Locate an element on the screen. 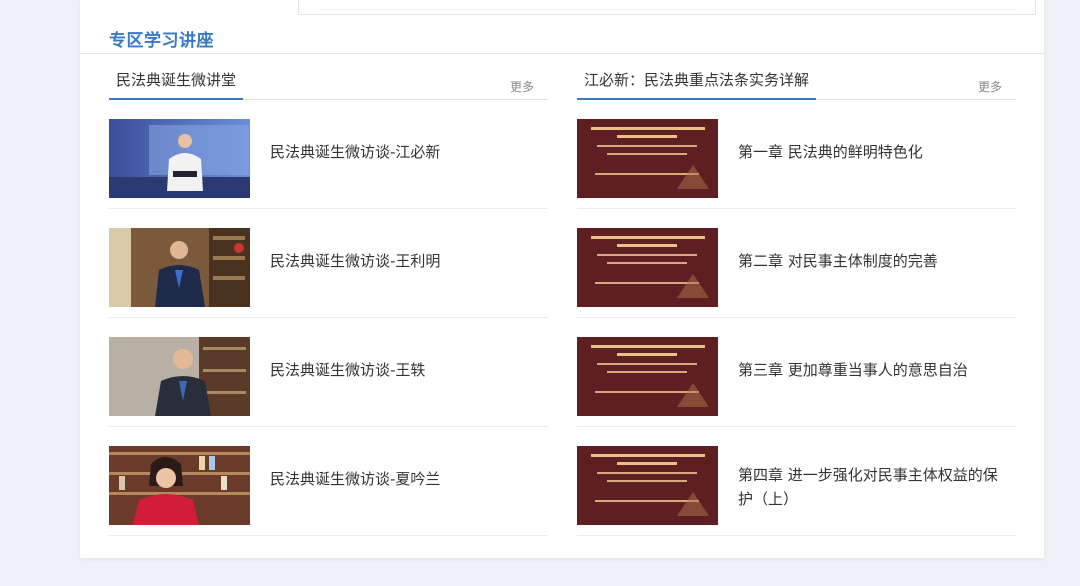 This screenshot has width=1080, height=586. list-item: 第三章 更加尊重当事人的意思自治 is located at coordinates (796, 372).